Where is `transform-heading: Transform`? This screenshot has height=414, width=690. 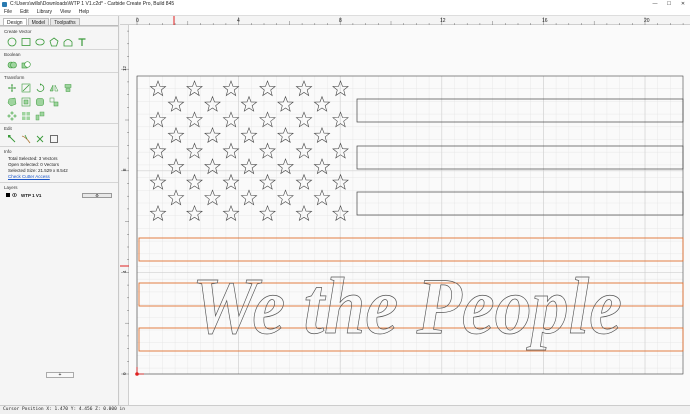
transform-heading: Transform is located at coordinates (59, 76).